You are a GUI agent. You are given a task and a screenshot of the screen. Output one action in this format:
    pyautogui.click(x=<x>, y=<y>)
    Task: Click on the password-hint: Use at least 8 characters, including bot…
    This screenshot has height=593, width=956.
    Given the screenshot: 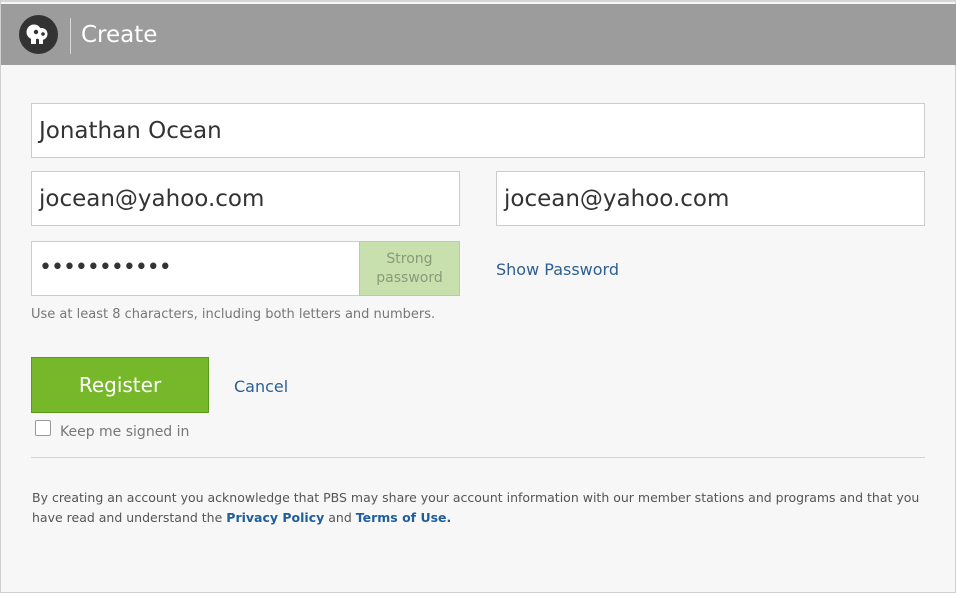 What is the action you would take?
    pyautogui.click(x=233, y=314)
    